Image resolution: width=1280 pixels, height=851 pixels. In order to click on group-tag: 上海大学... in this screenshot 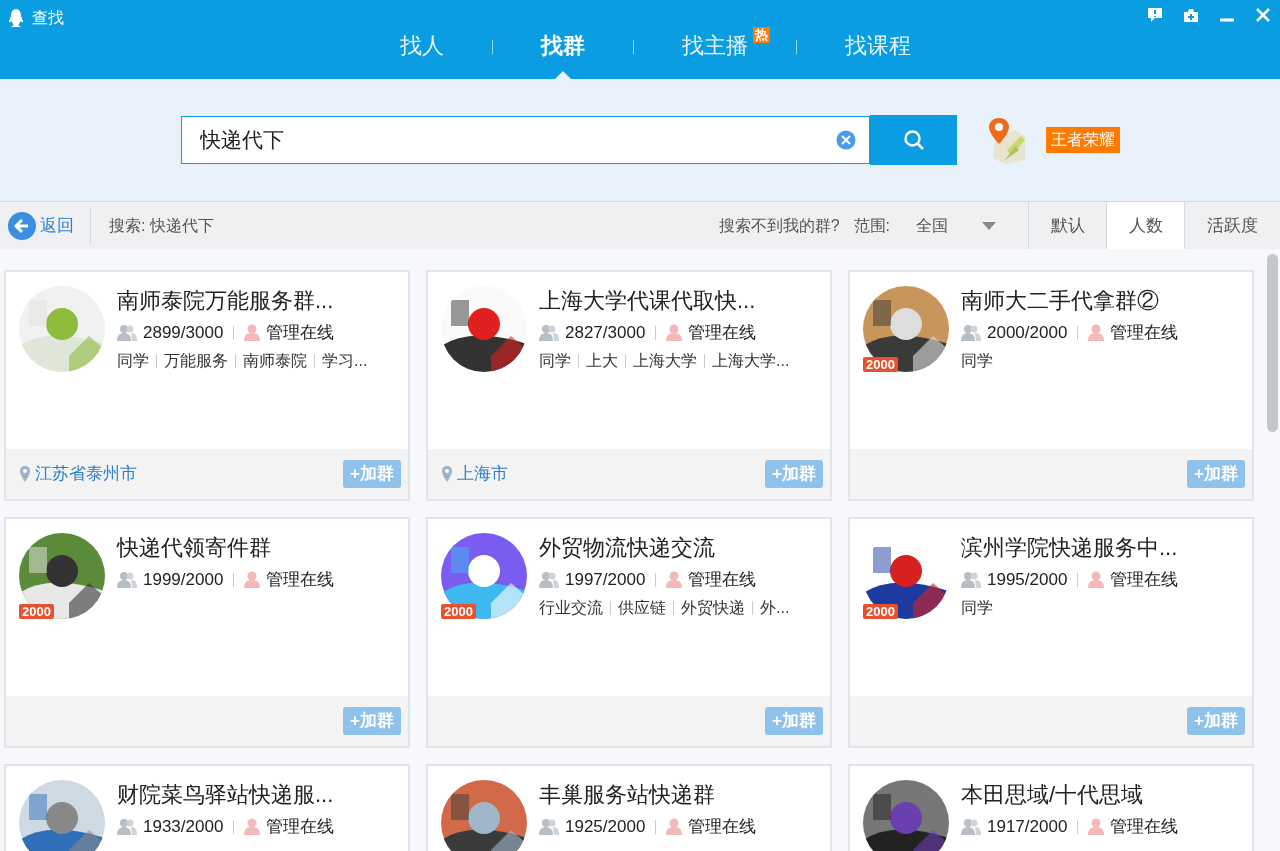, I will do `click(751, 360)`.